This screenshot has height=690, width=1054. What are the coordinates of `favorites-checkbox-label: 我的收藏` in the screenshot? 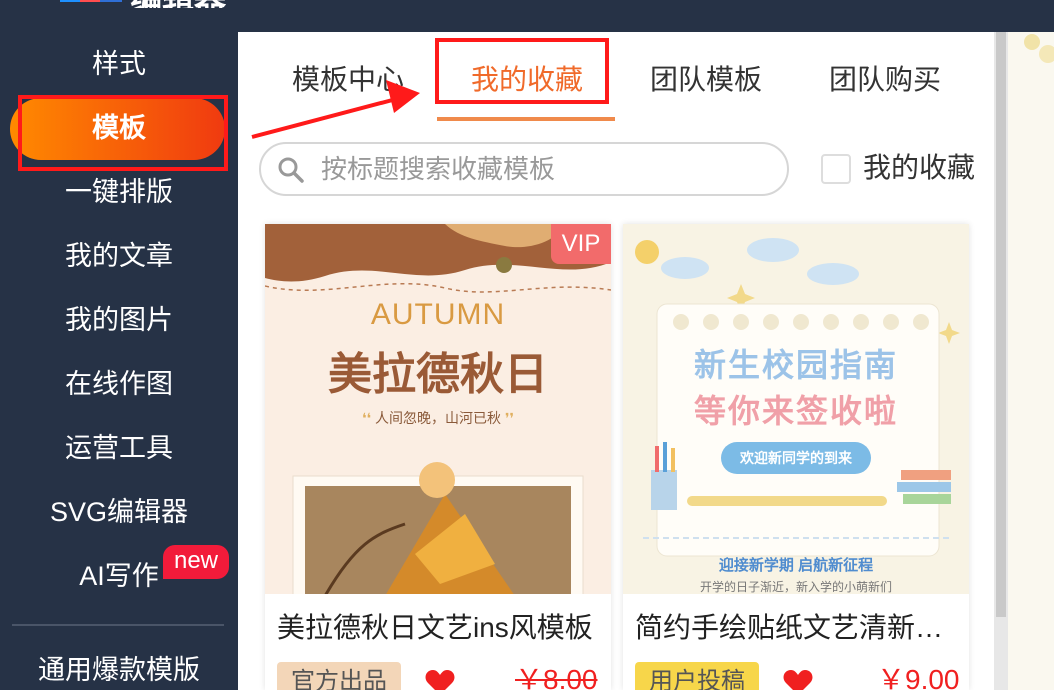 It's located at (919, 168).